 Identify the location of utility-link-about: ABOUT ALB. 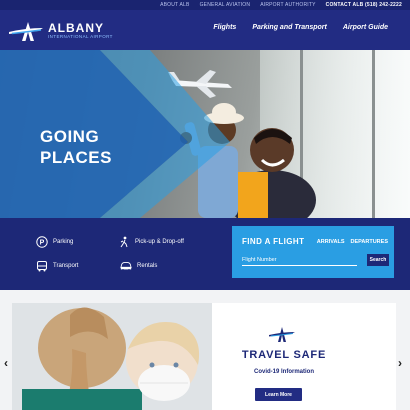
(175, 5).